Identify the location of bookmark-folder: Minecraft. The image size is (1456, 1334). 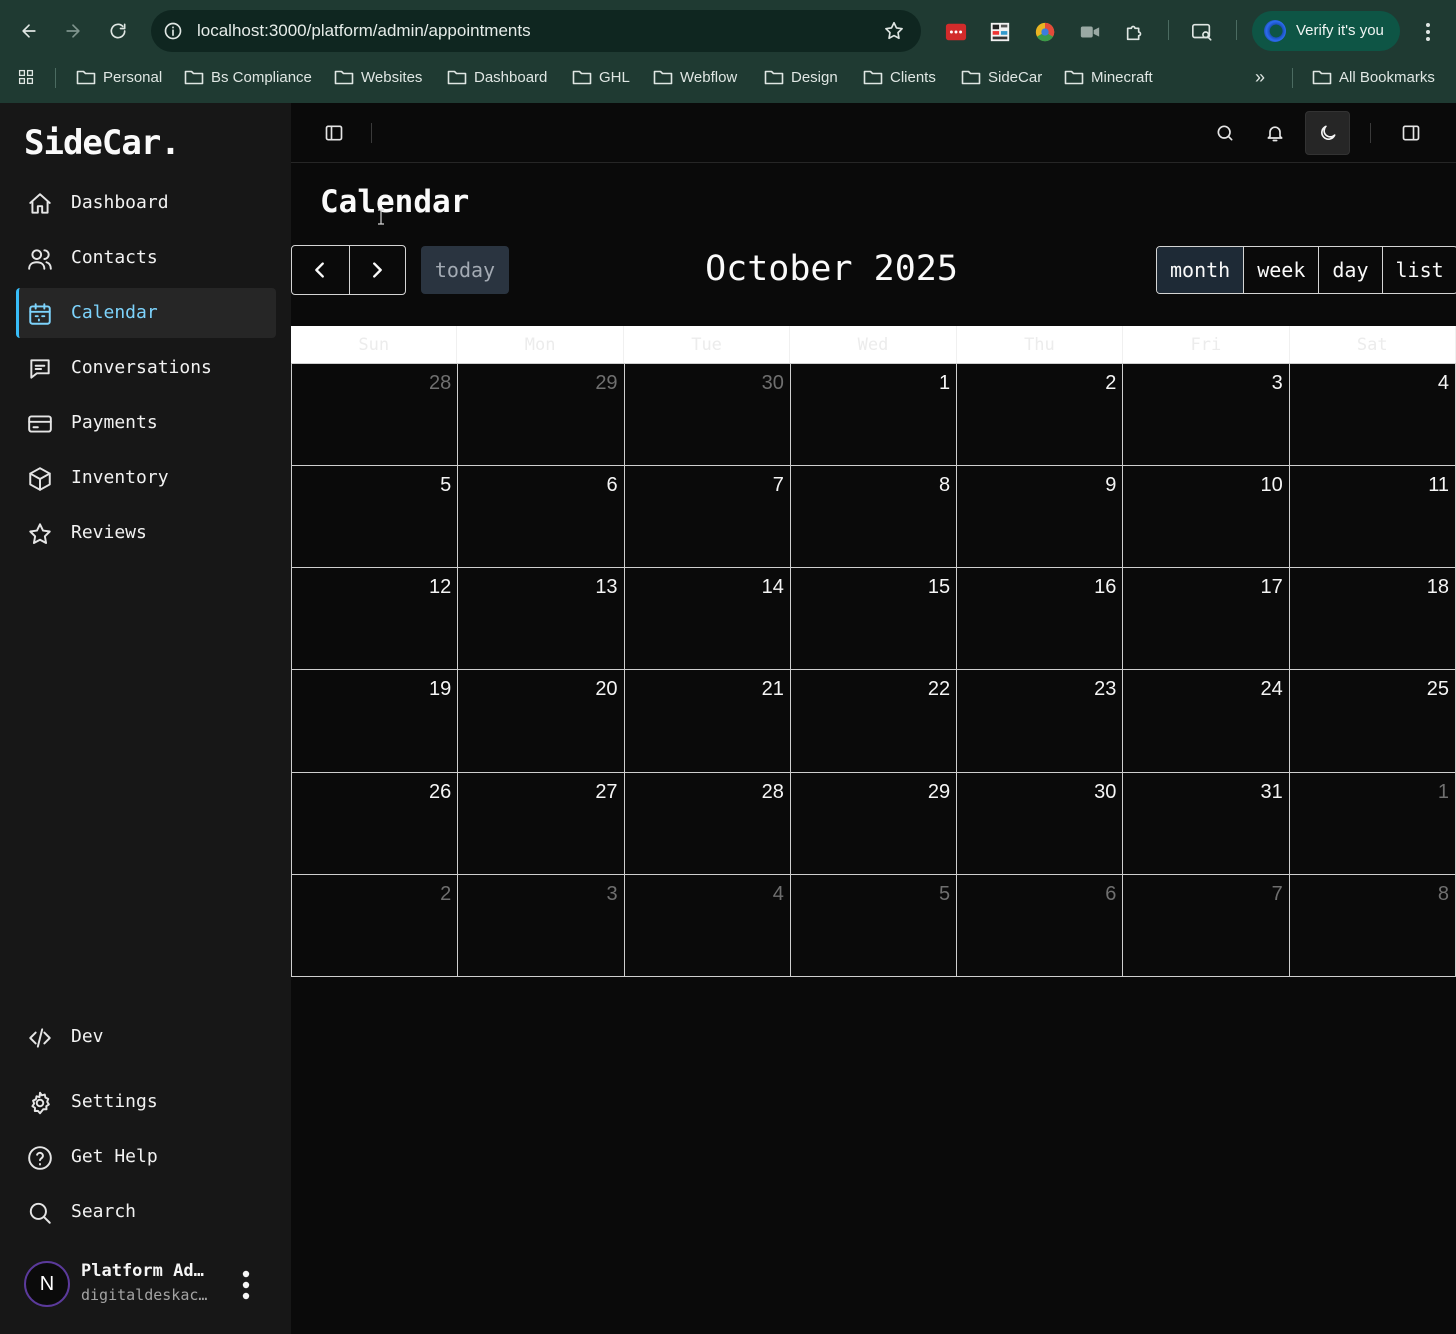
(1108, 77).